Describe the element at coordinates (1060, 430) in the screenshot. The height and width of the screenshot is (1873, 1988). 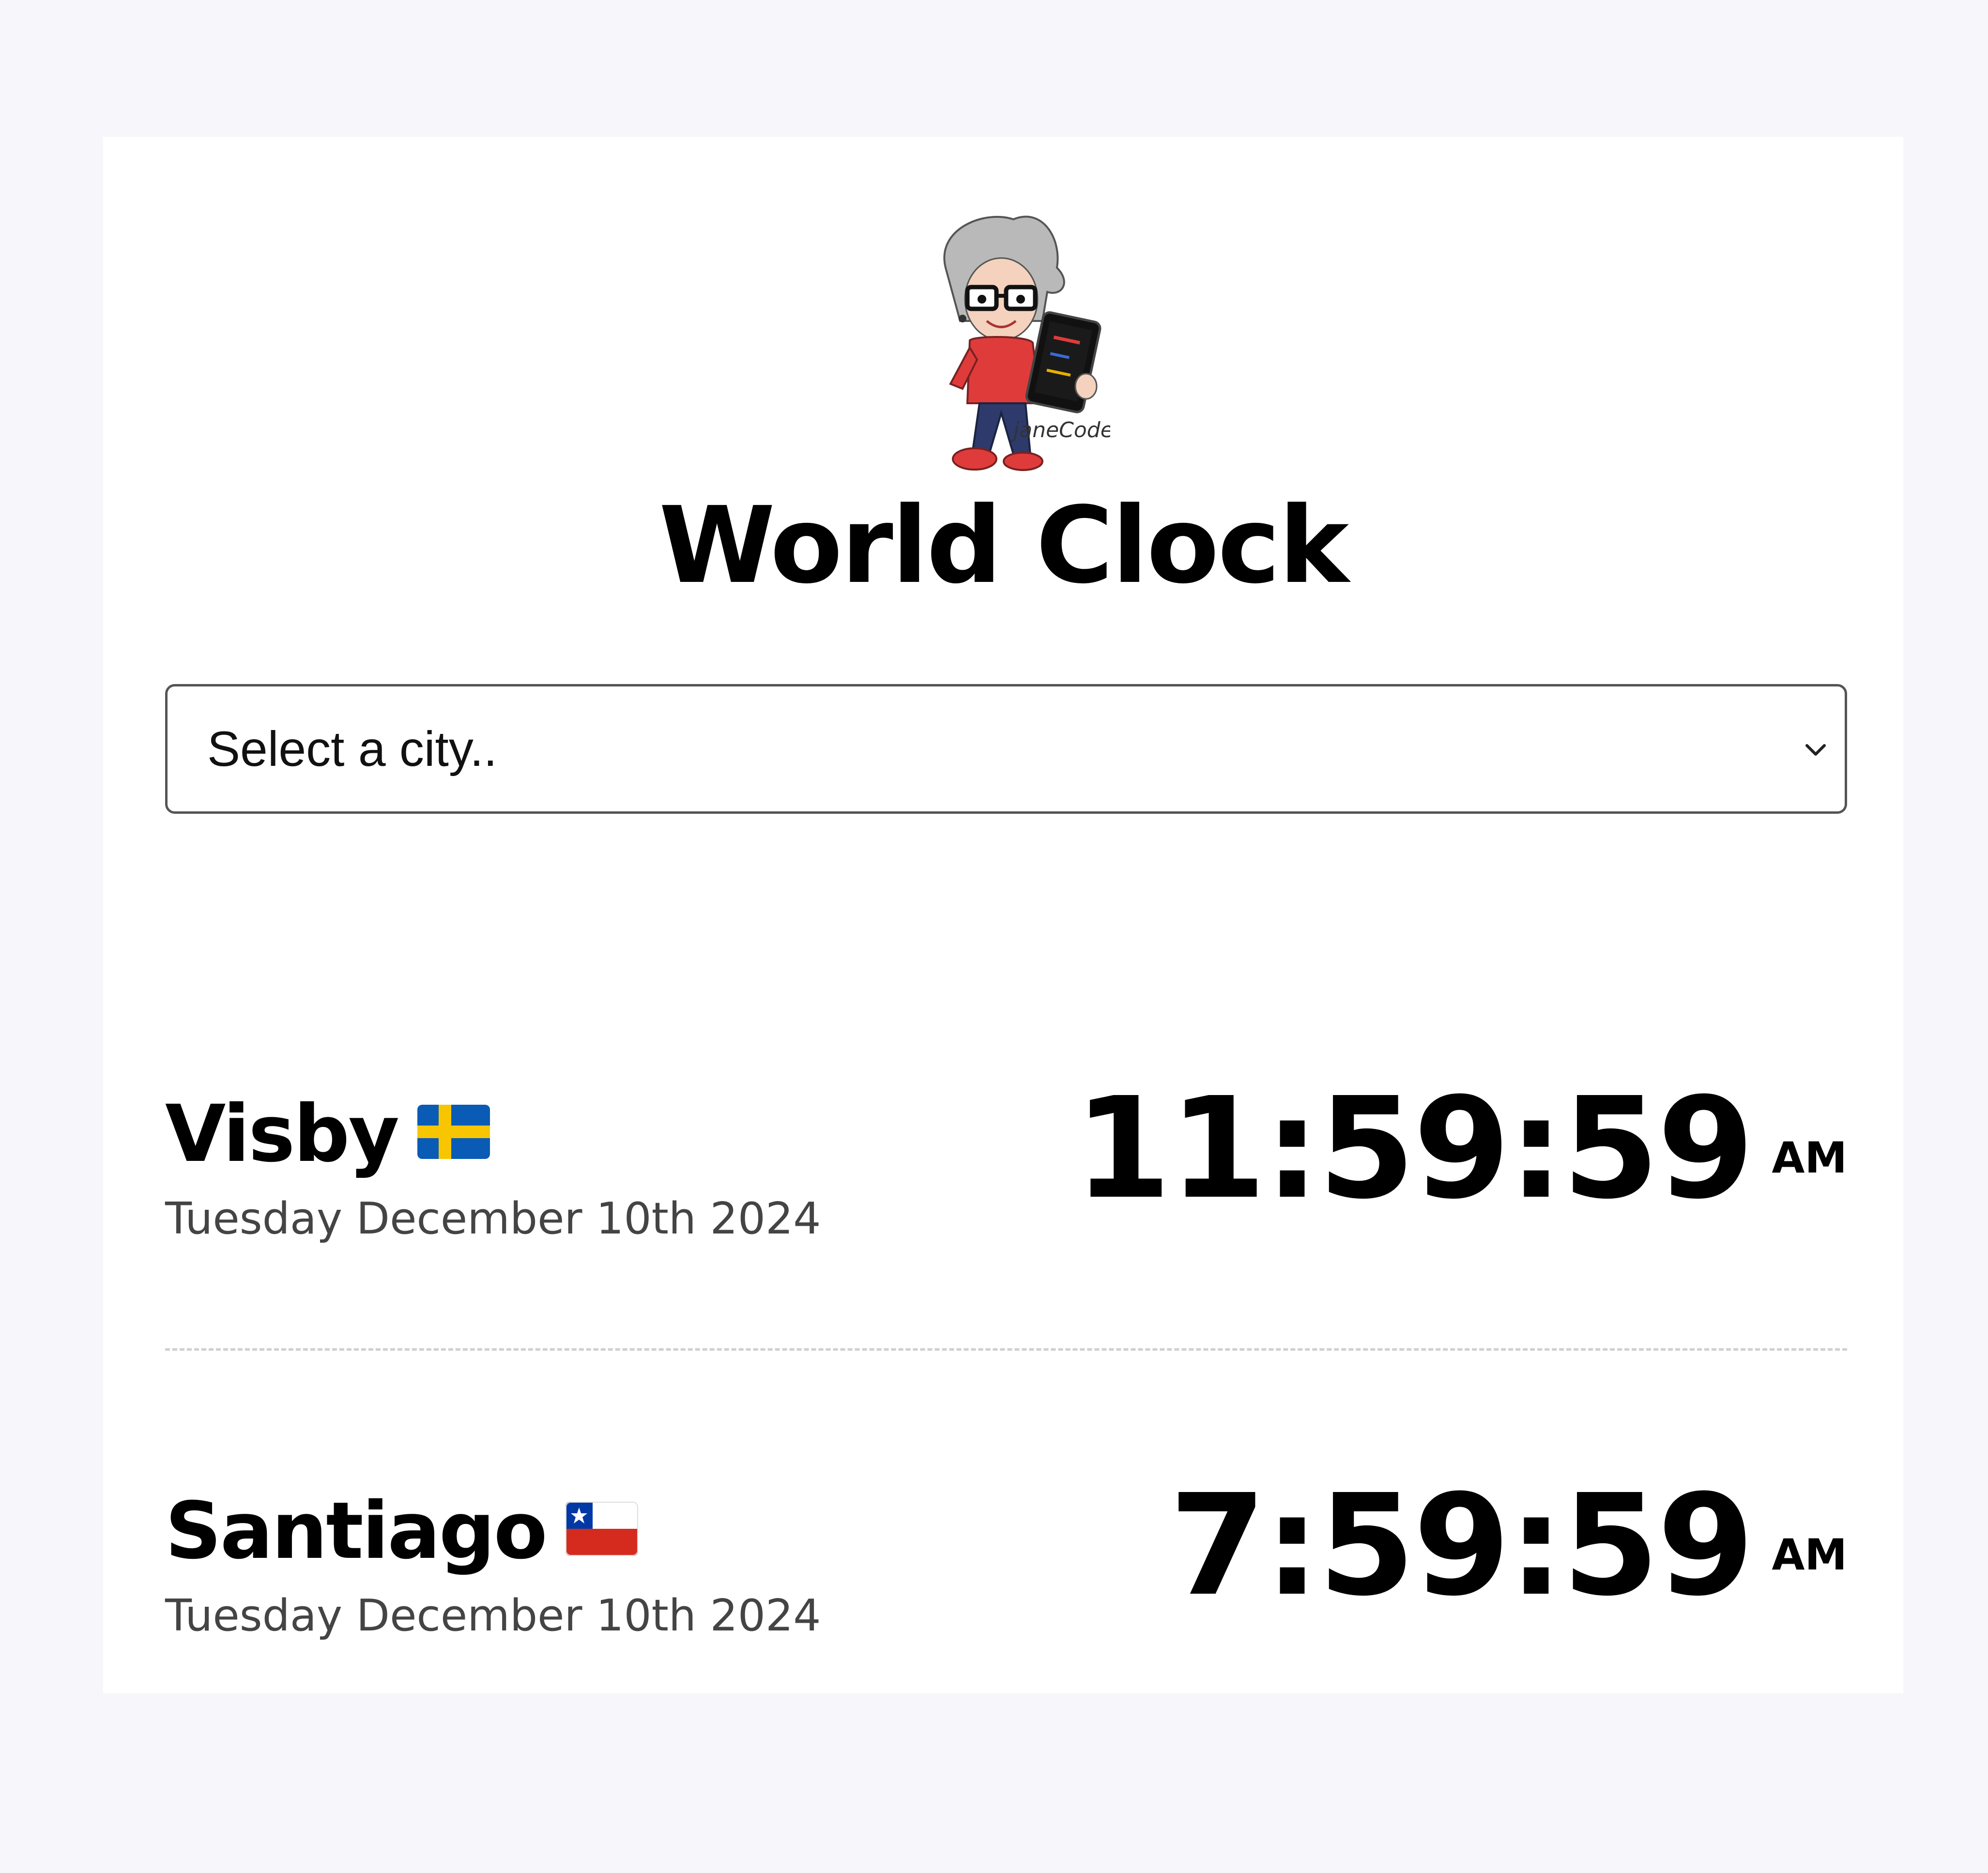
I see `svg-text: janeCodes` at that location.